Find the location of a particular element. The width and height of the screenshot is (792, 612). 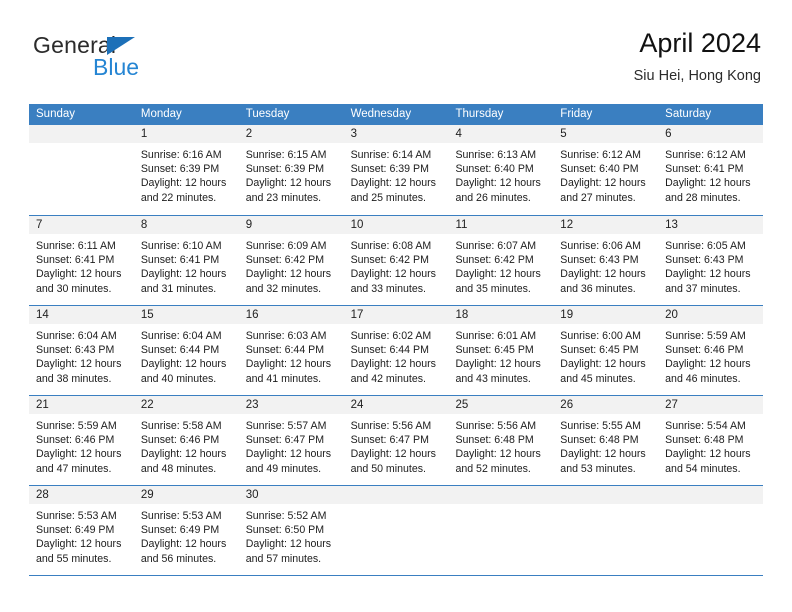

day-number: 10 is located at coordinates (357, 225).